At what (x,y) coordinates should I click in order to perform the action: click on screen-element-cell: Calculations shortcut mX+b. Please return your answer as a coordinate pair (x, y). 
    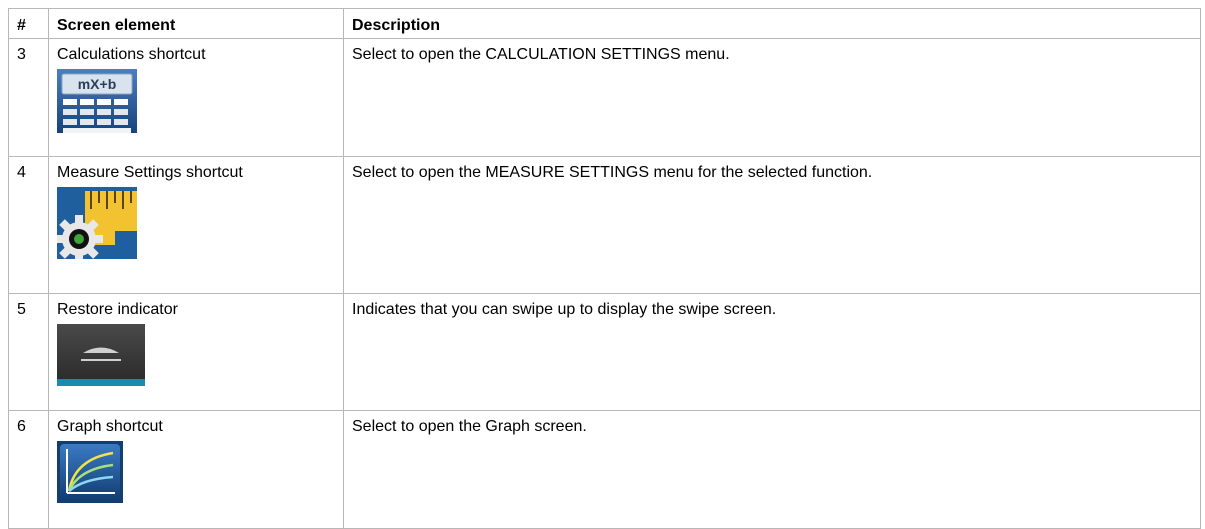
    Looking at the image, I should click on (196, 97).